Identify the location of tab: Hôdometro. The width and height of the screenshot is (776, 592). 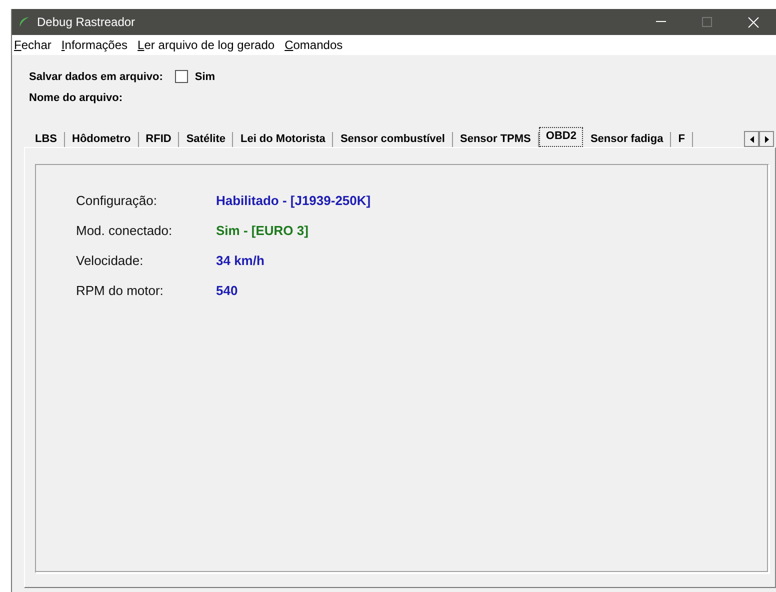
(102, 139).